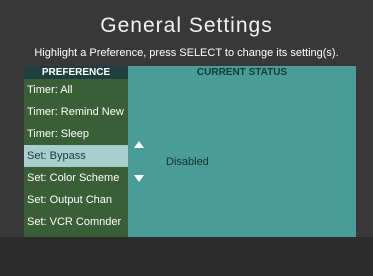 The image size is (373, 276). What do you see at coordinates (76, 112) in the screenshot?
I see `preference-item-timer-remind-new: Timer: Remind New` at bounding box center [76, 112].